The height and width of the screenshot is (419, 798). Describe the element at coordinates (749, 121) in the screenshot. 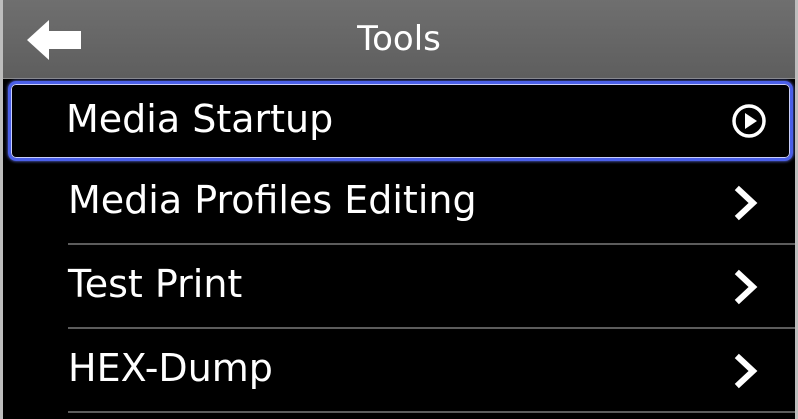

I see `play-circle-icon` at that location.